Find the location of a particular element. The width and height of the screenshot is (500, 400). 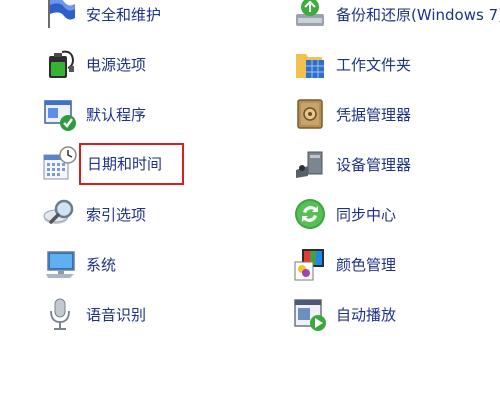

speech-recognition-item: 语音识别 is located at coordinates (94, 314).